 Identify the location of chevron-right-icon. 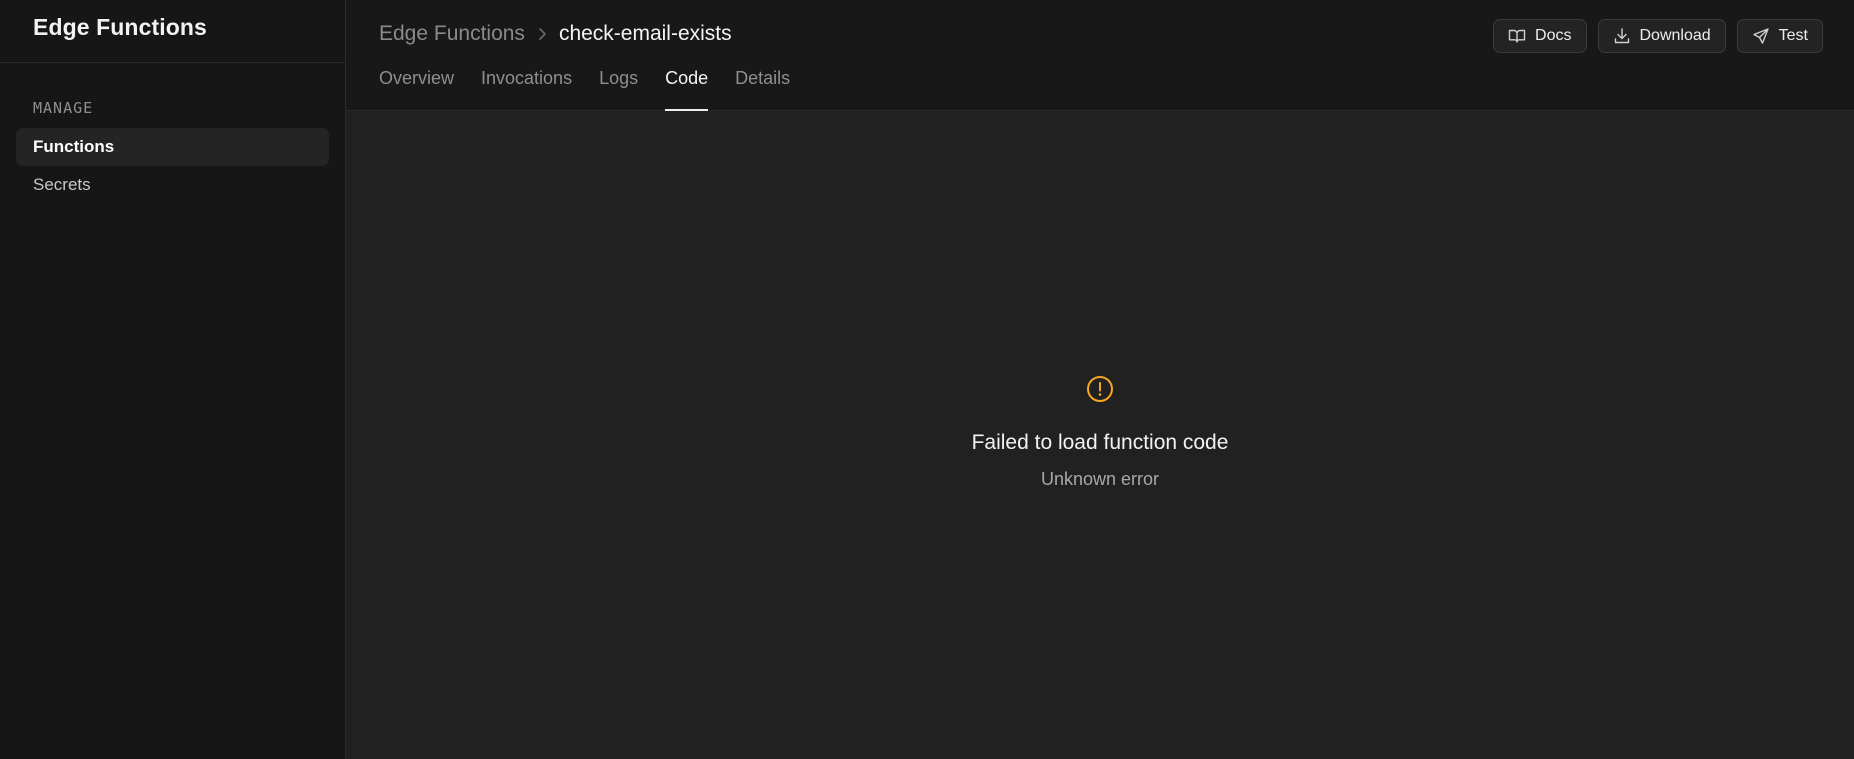
(542, 34).